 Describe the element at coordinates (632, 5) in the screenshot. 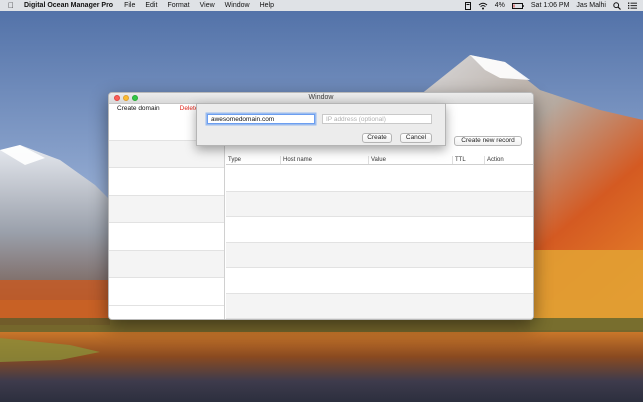

I see `list-icon` at that location.